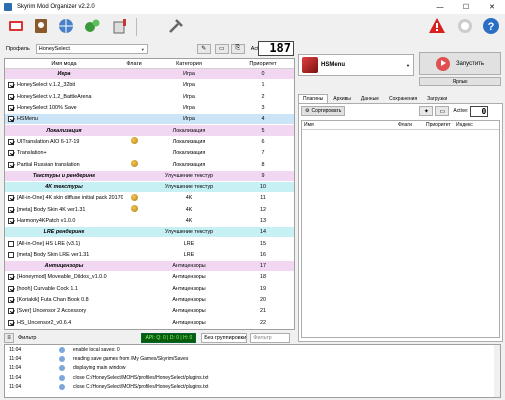  I want to click on open-folder-button: ▭, so click(221, 48).